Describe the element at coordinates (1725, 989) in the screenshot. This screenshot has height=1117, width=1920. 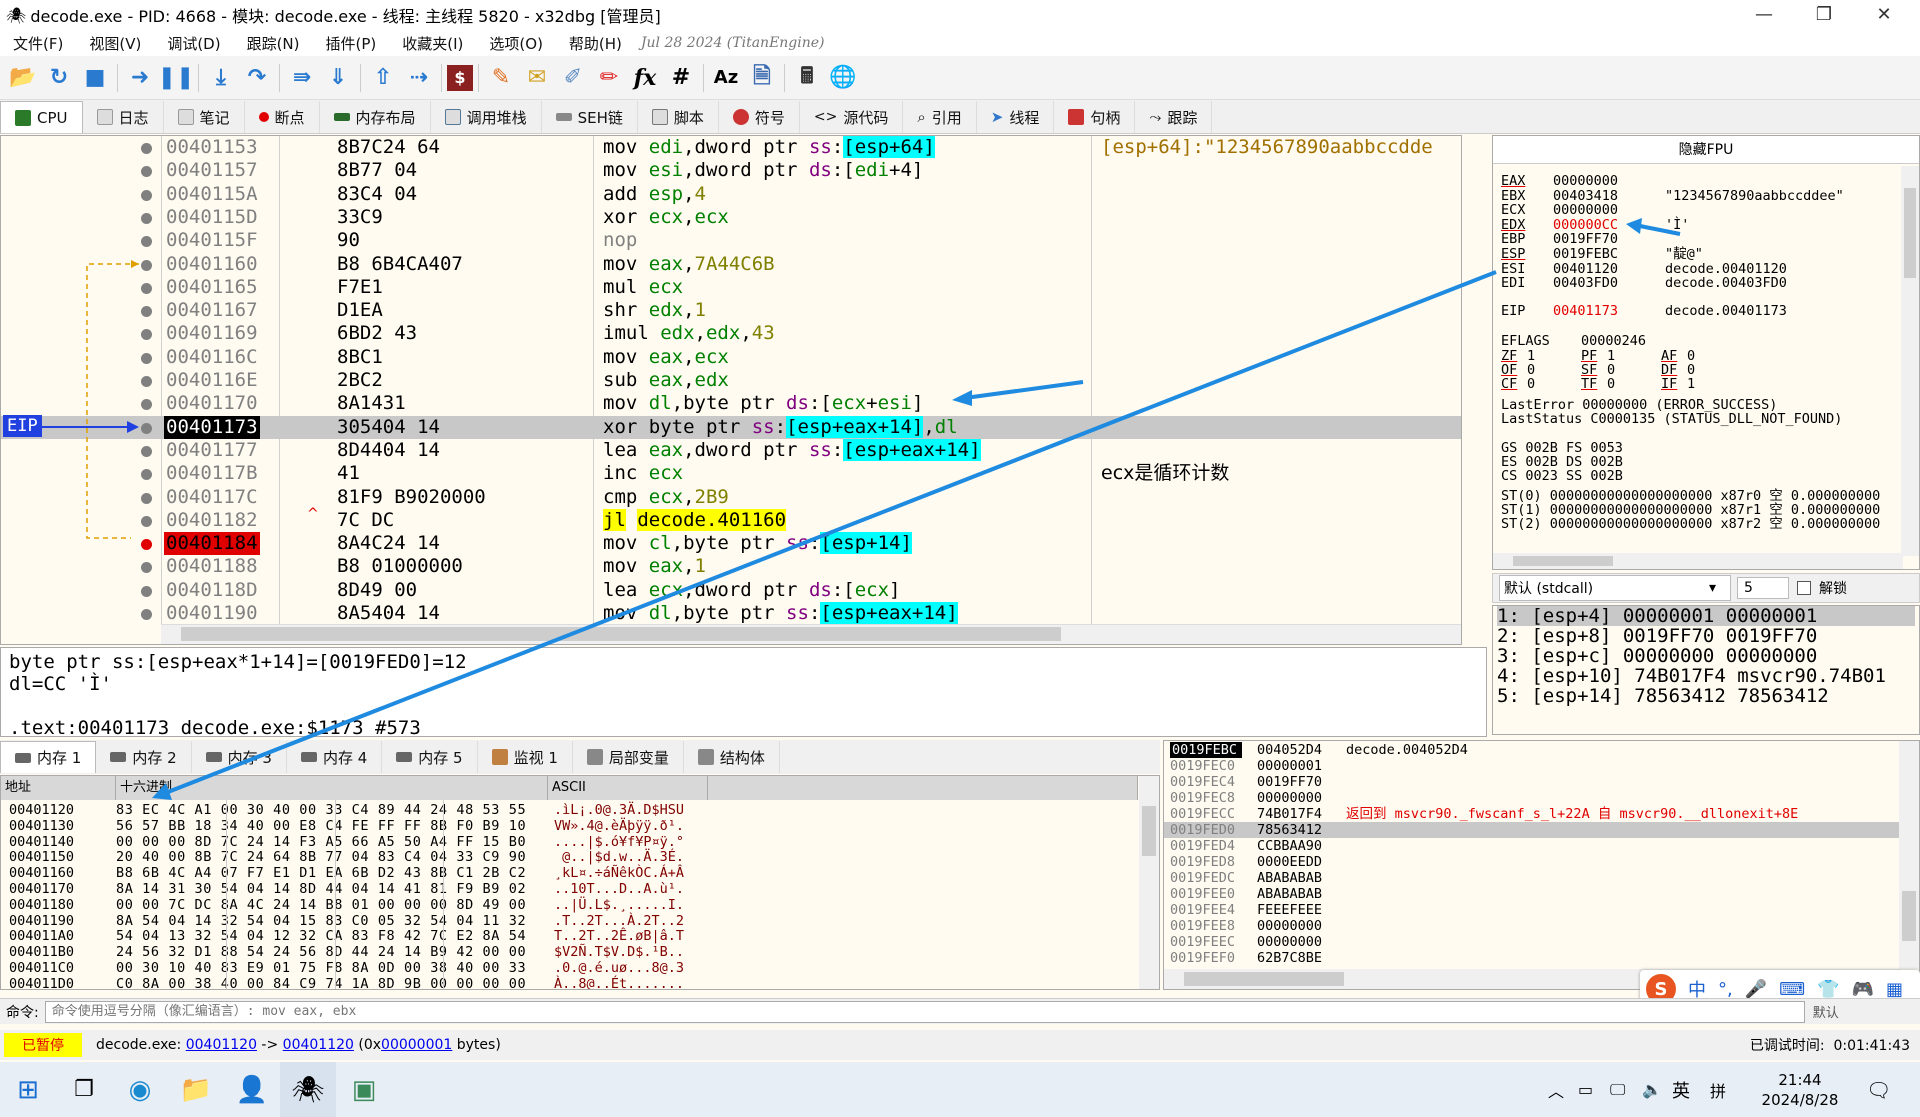
I see `ime-punct-icon: °,` at that location.